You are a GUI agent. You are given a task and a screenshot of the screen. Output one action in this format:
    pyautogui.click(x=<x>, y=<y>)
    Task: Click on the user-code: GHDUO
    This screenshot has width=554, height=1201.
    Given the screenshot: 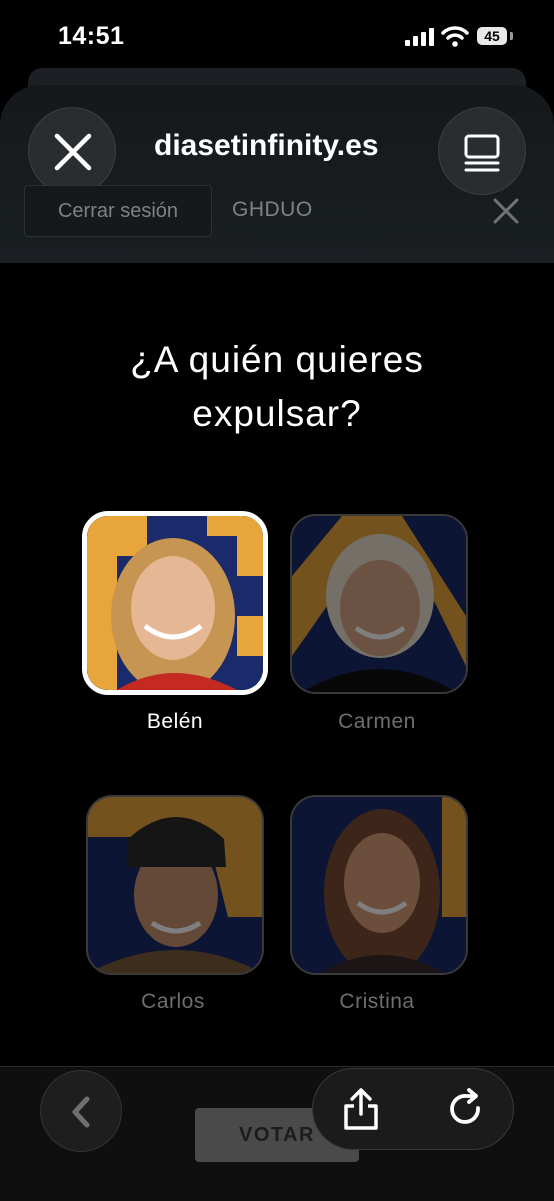 What is the action you would take?
    pyautogui.click(x=272, y=209)
    